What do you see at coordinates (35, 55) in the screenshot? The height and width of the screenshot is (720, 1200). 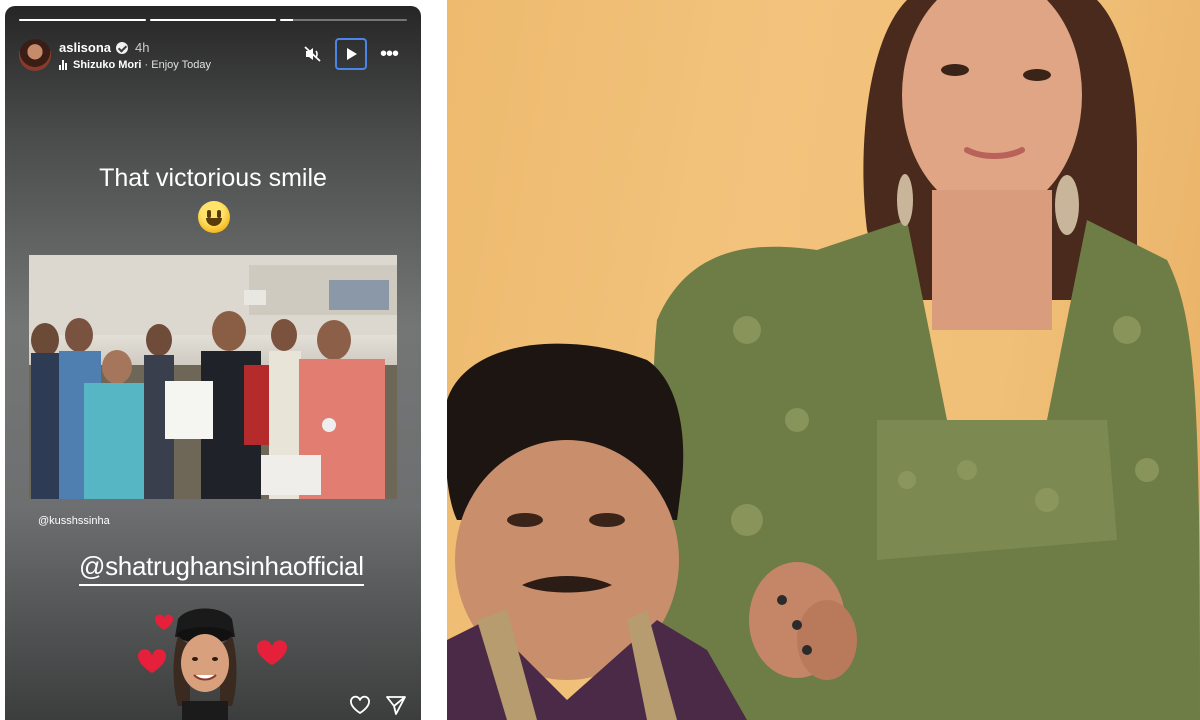 I see `avatar` at bounding box center [35, 55].